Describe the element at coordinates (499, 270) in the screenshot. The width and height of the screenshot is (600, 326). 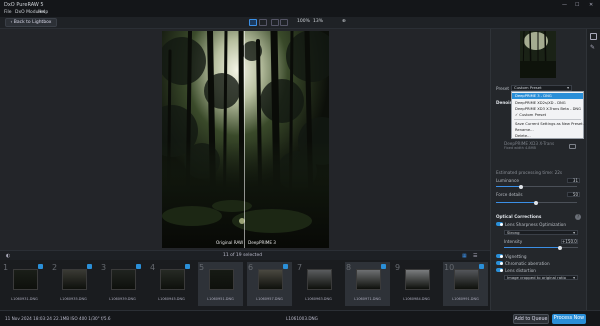
I see `distortion-toggle` at that location.